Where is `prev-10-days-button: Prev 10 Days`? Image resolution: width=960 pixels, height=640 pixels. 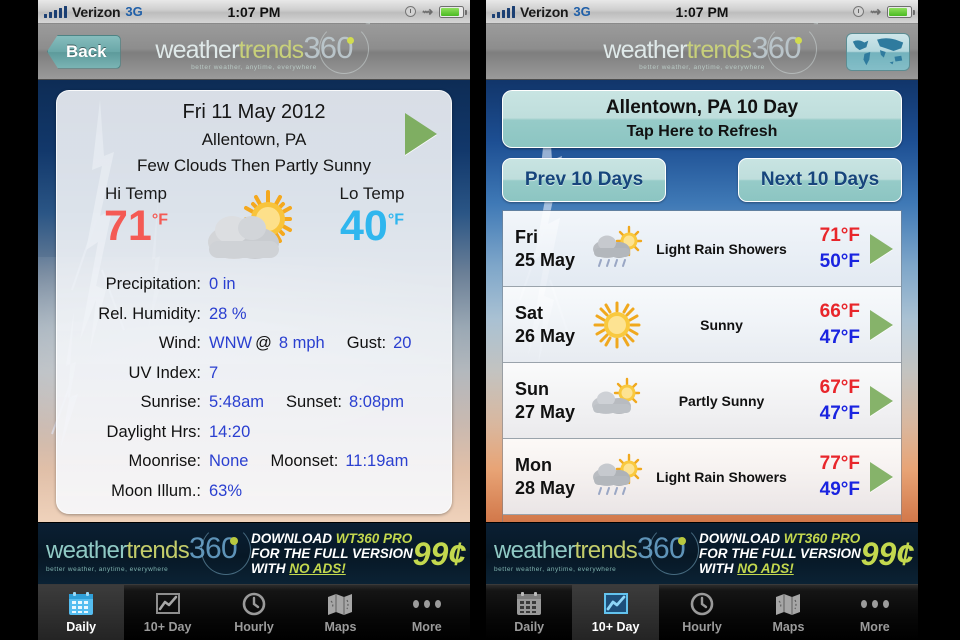 prev-10-days-button: Prev 10 Days is located at coordinates (584, 180).